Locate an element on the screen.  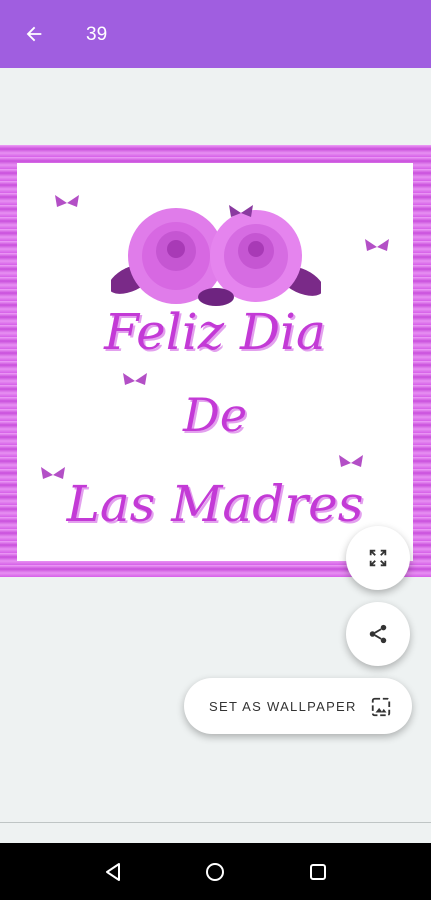
fullscreen-icon is located at coordinates (378, 558).